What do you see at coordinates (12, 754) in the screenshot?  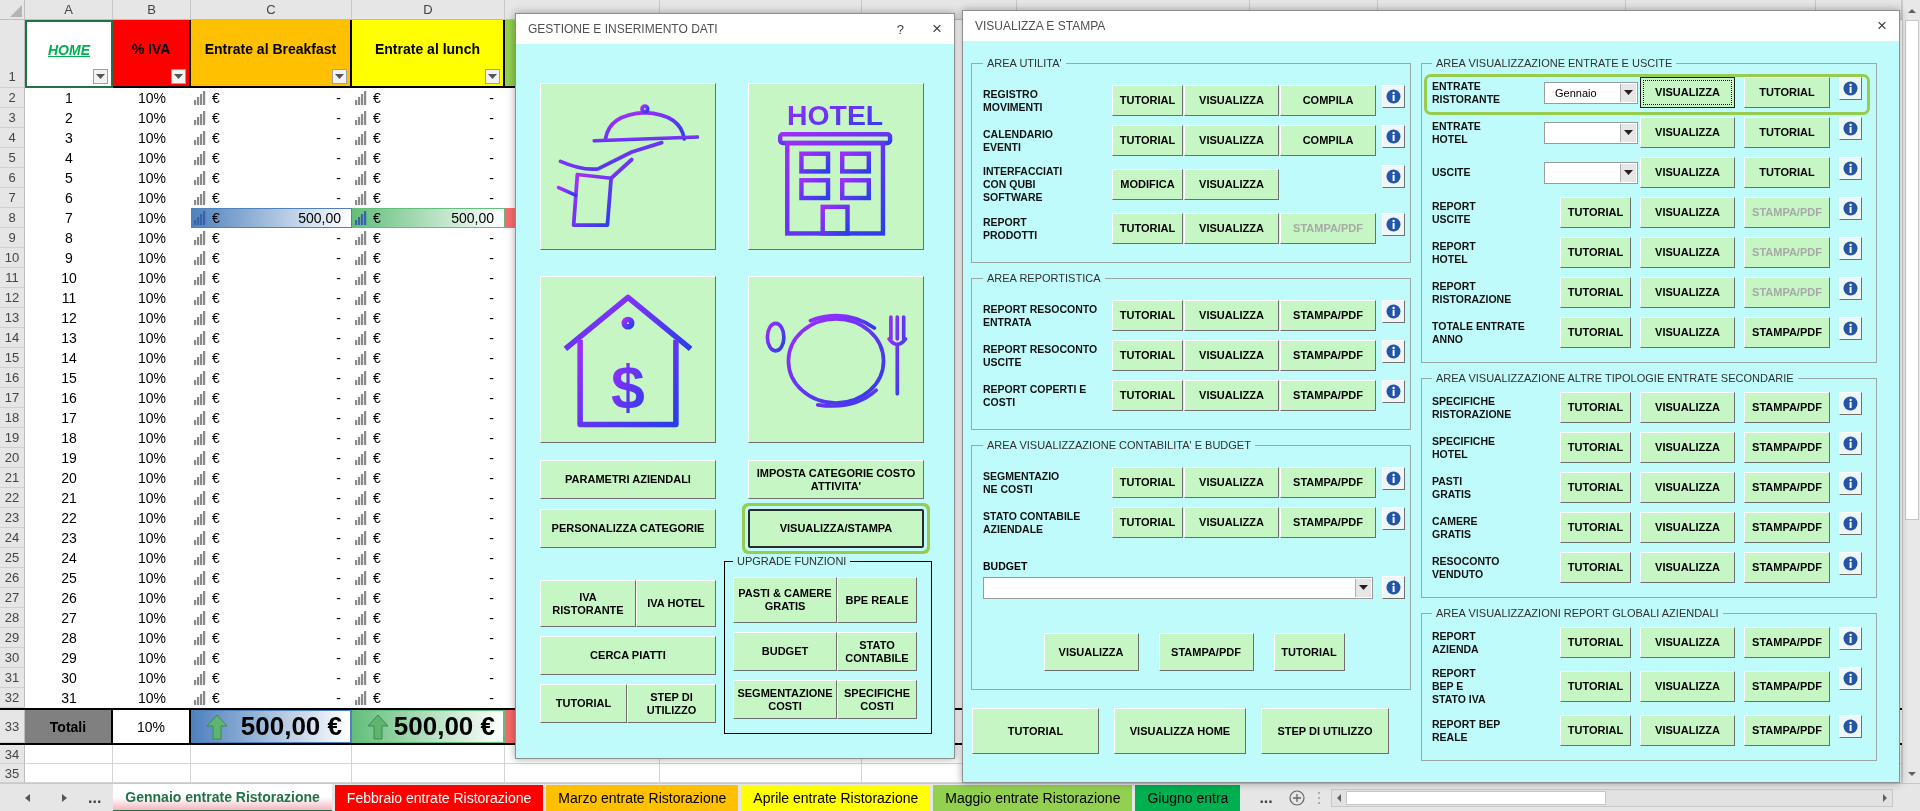 I see `row-header: 34` at bounding box center [12, 754].